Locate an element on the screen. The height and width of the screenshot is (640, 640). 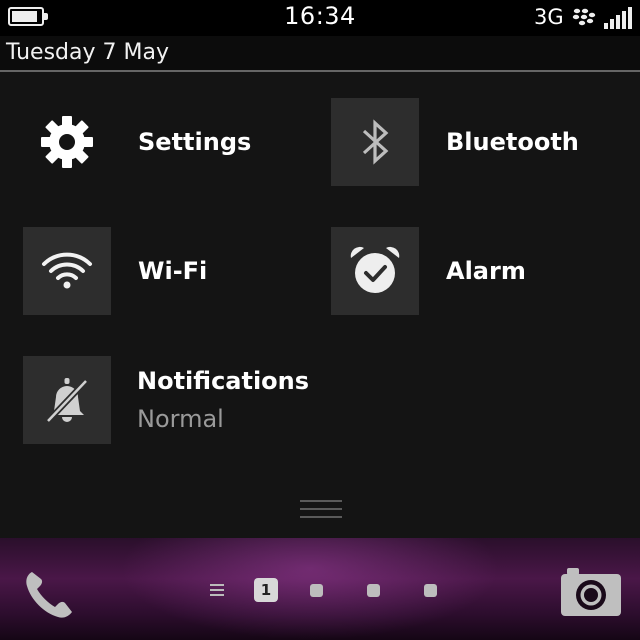
network-type: 3G is located at coordinates (549, 17).